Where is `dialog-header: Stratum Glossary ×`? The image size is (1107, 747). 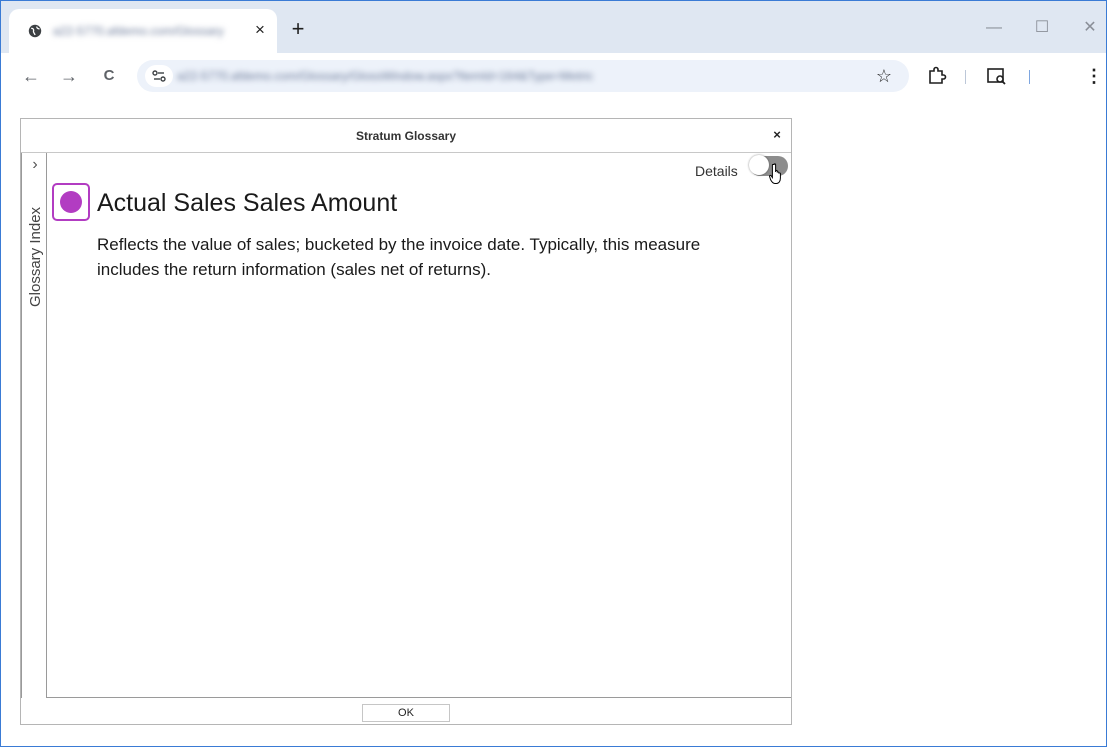
dialog-header: Stratum Glossary × is located at coordinates (406, 136).